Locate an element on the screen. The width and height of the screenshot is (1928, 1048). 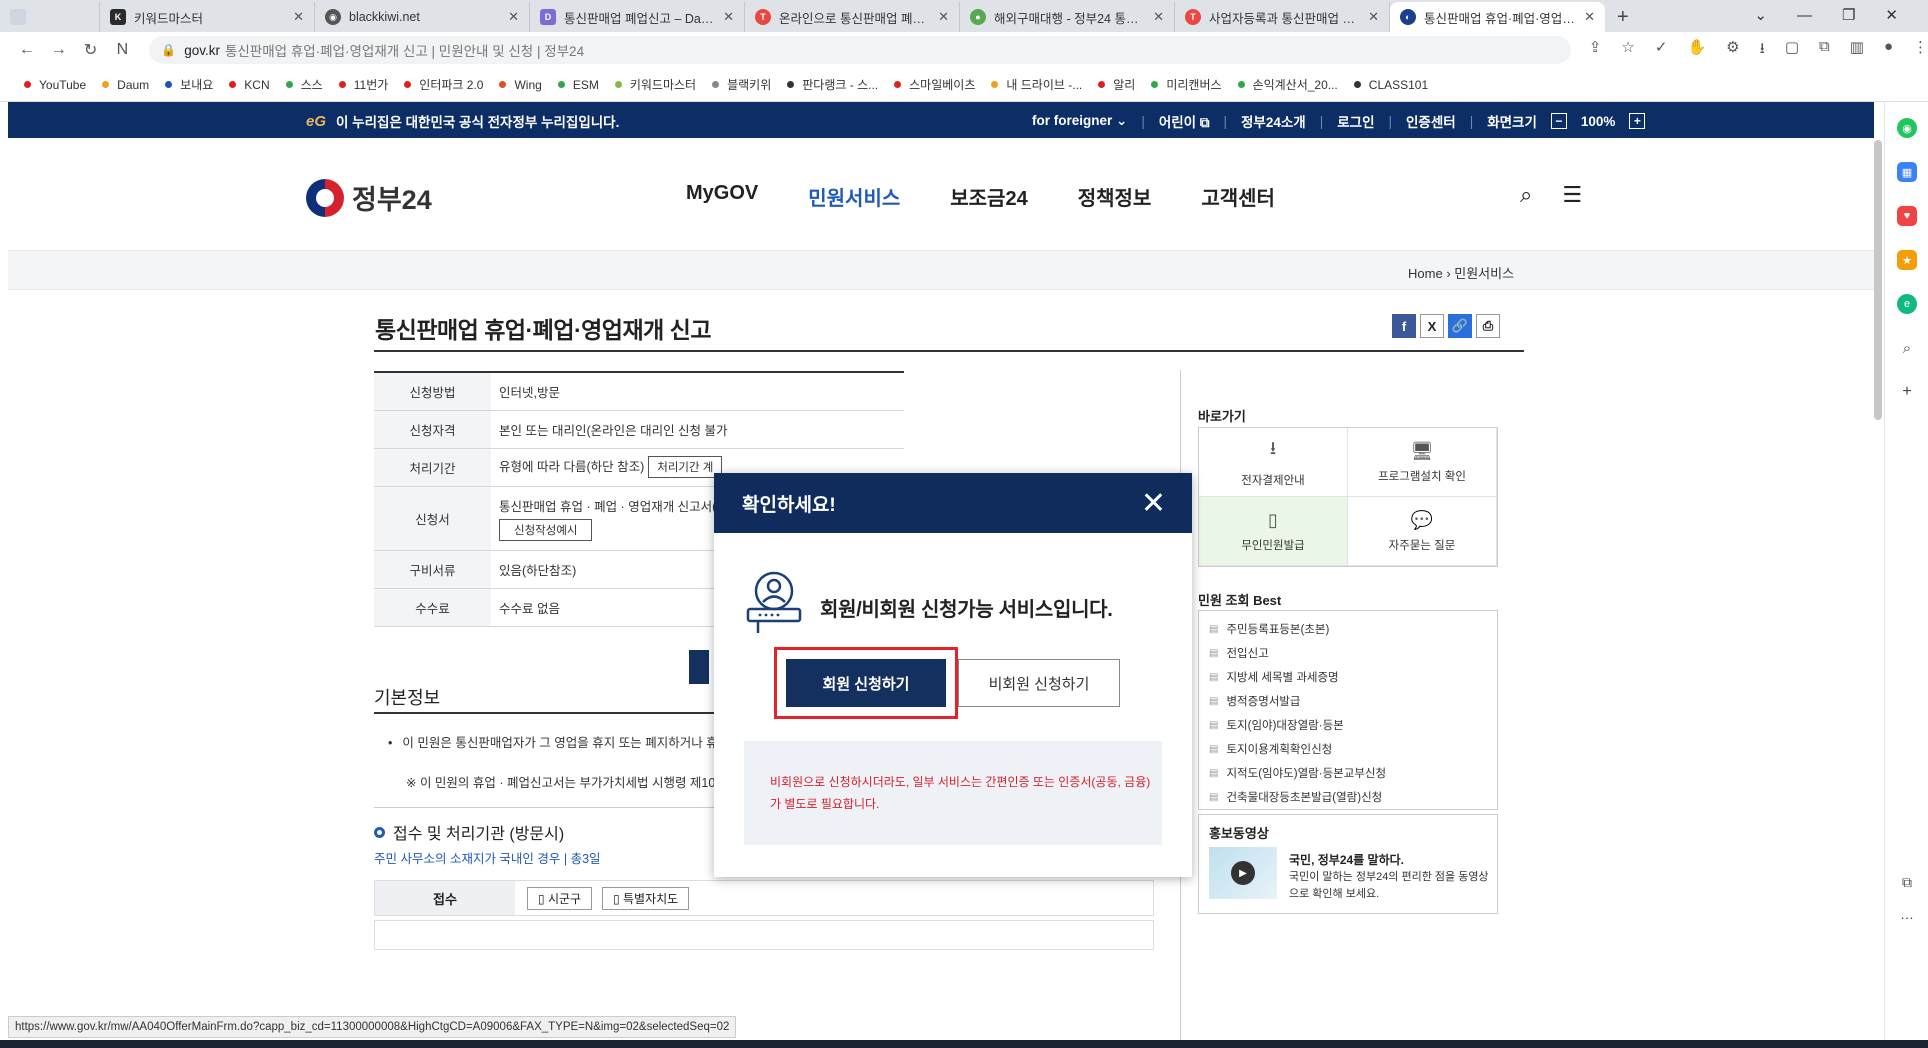
bookmark-item: YouTube is located at coordinates (55, 85).